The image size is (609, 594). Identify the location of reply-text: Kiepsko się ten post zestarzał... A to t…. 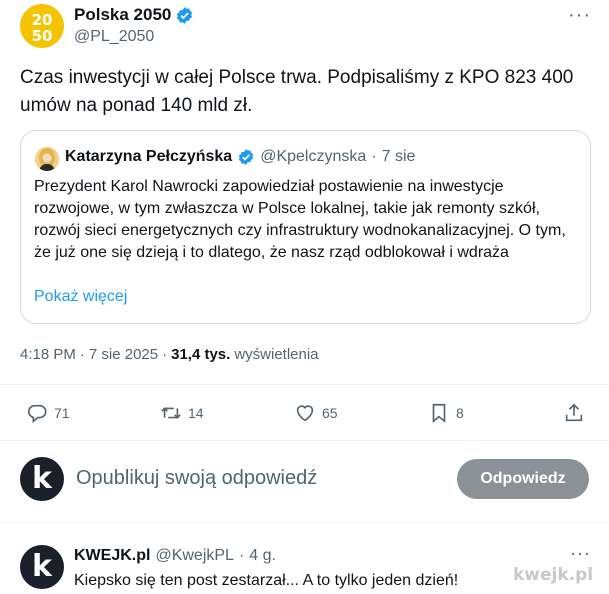
(266, 580).